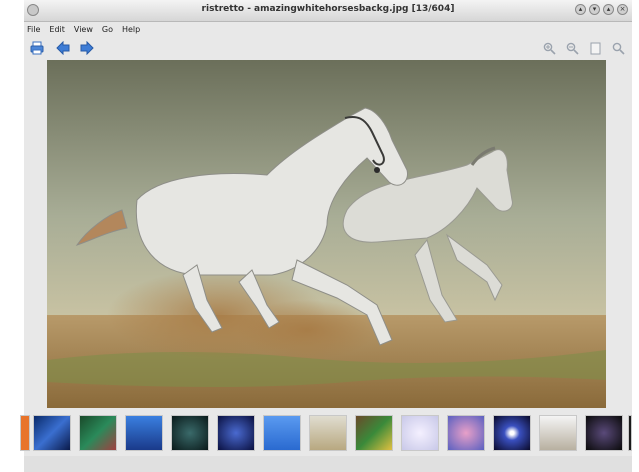  What do you see at coordinates (622, 9) in the screenshot?
I see `close-button: ×` at bounding box center [622, 9].